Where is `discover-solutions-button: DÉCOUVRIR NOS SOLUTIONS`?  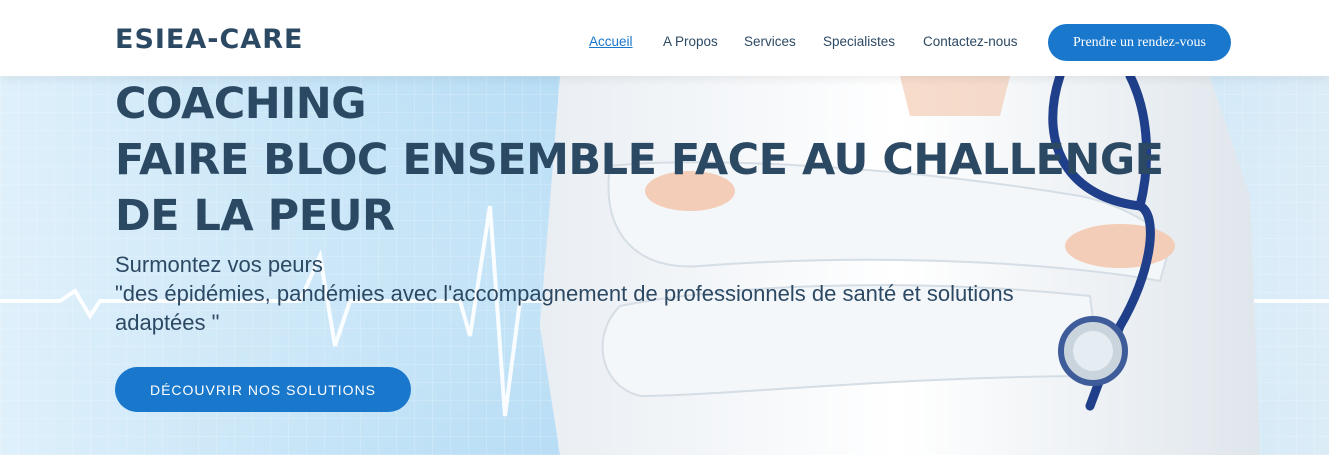
discover-solutions-button: DÉCOUVRIR NOS SOLUTIONS is located at coordinates (263, 389).